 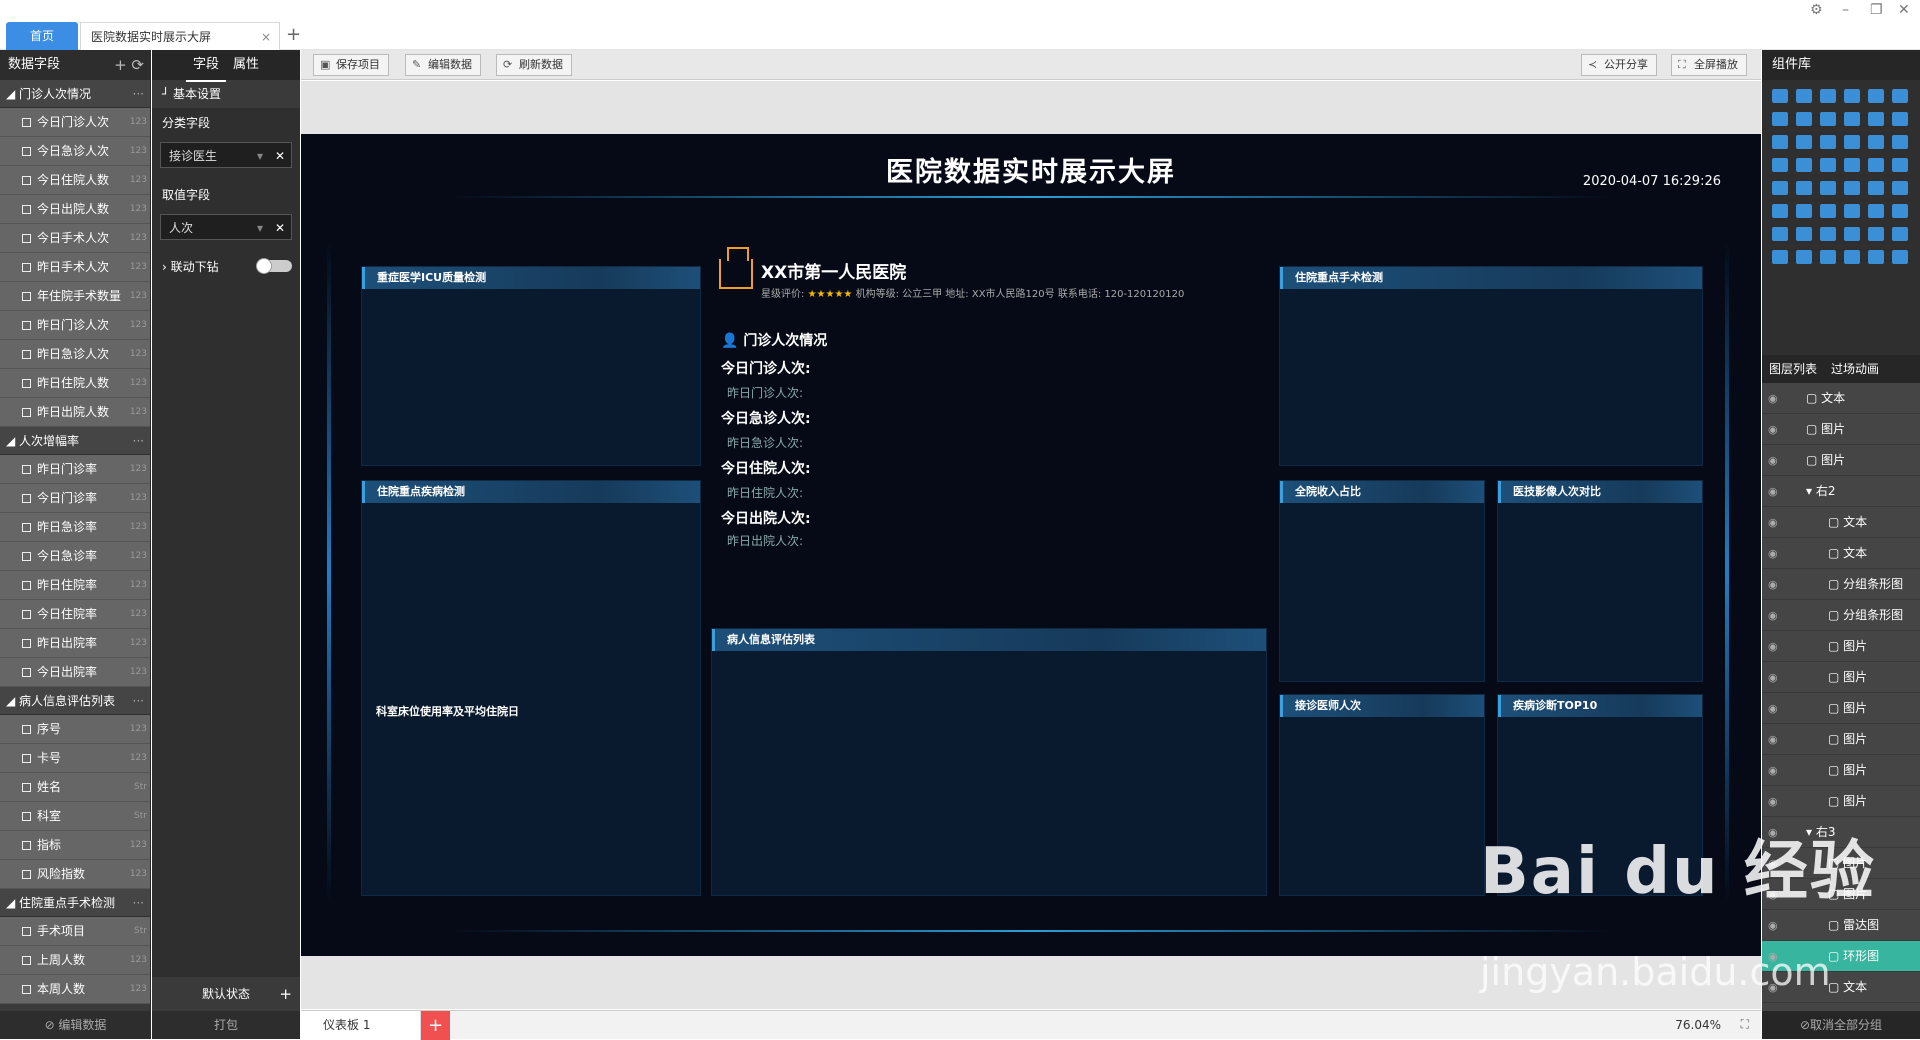 What do you see at coordinates (129, 65) in the screenshot?
I see `add-refresh-icon: + ⟳` at bounding box center [129, 65].